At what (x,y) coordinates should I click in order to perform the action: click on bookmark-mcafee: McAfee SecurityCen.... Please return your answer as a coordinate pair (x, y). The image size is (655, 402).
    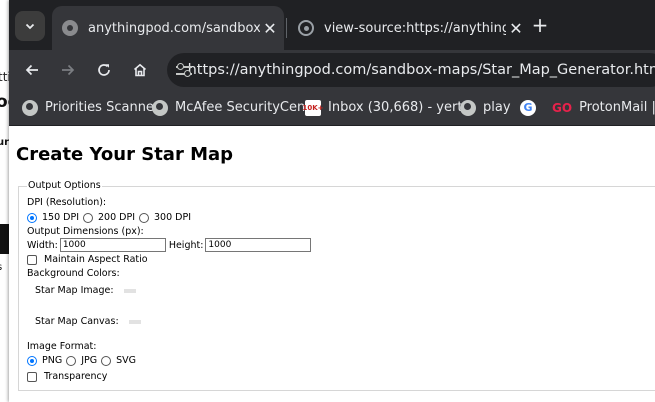
    Looking at the image, I should click on (235, 107).